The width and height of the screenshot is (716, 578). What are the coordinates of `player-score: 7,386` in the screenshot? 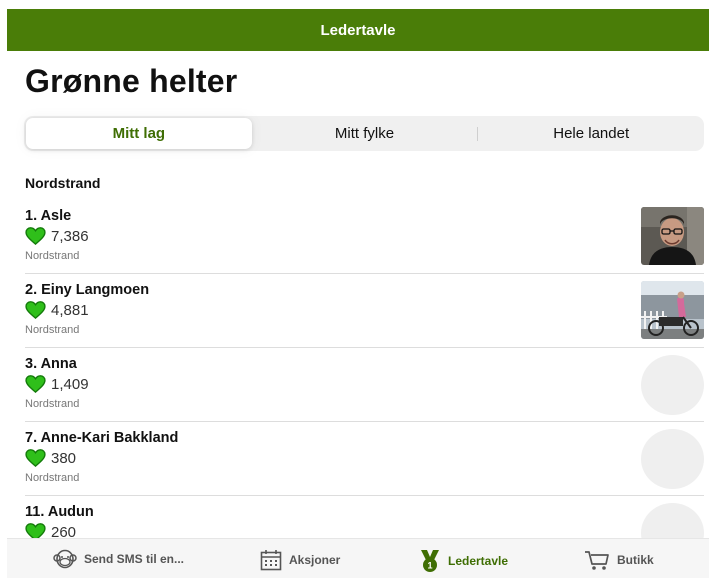 It's located at (57, 236).